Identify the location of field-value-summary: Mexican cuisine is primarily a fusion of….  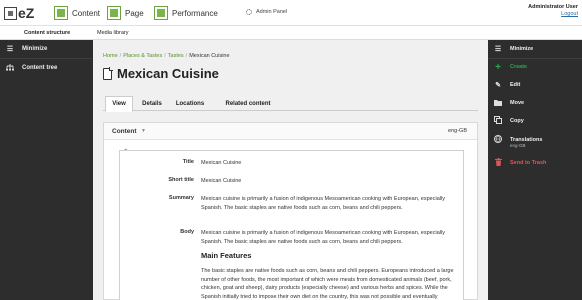
(323, 203).